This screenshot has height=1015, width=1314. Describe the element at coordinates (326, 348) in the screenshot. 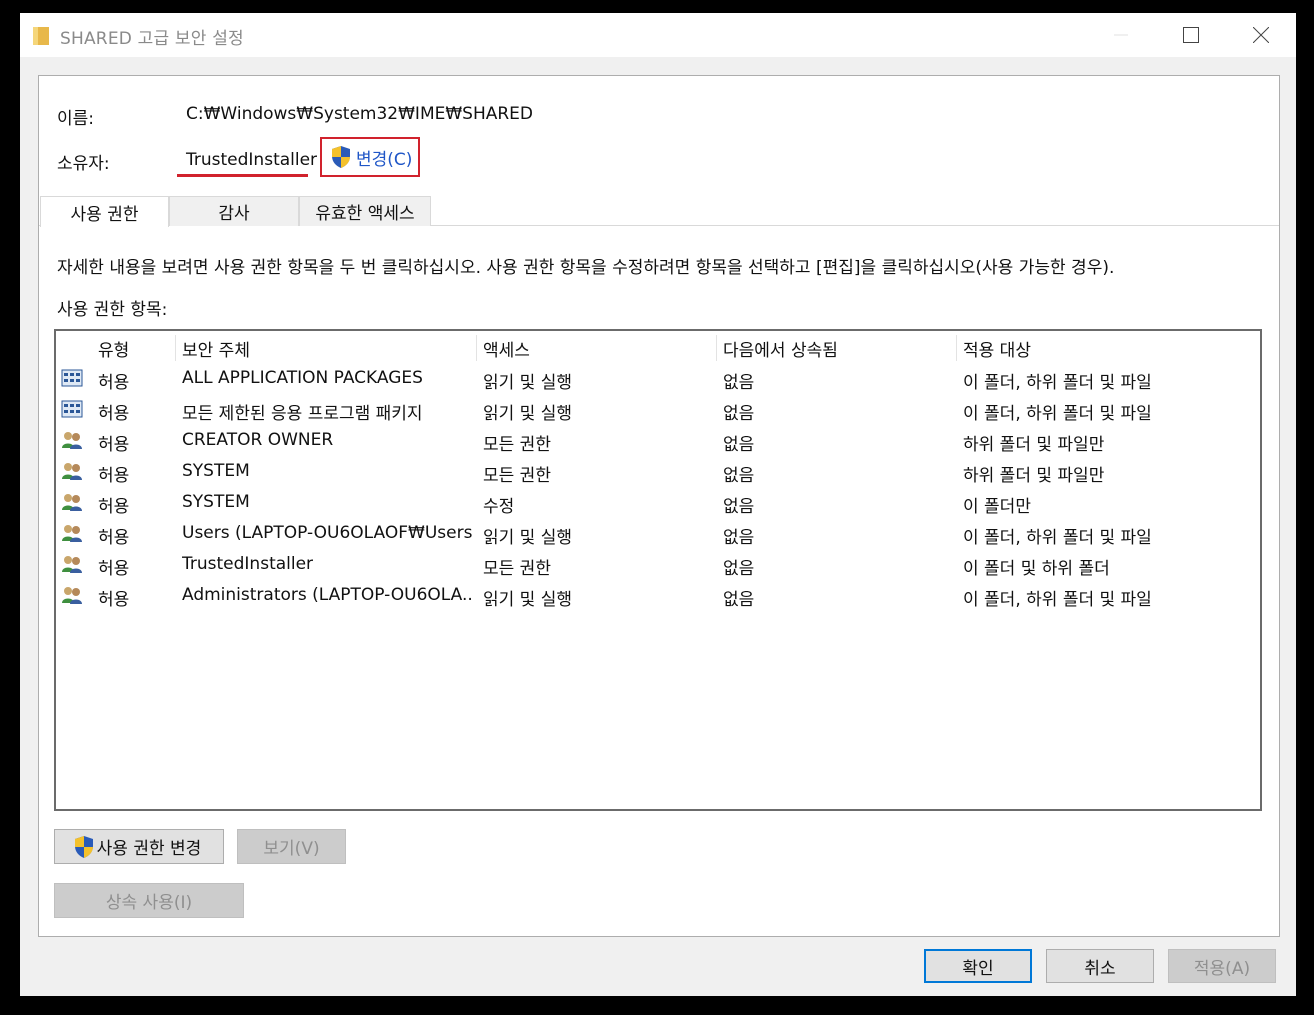

I see `column-header-principal: 보안 주체` at that location.